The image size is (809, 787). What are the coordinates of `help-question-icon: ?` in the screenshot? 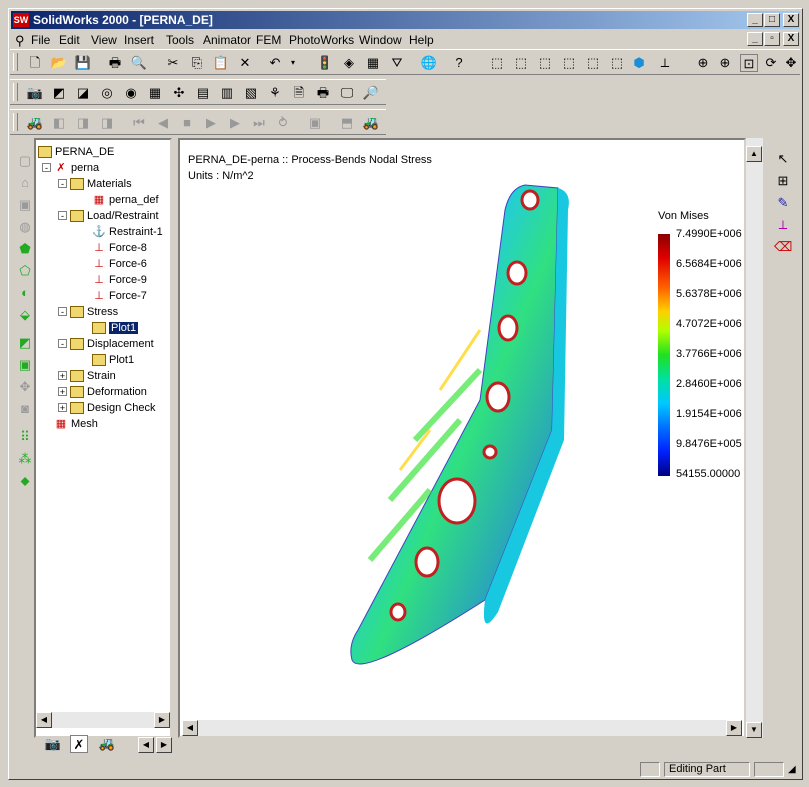 It's located at (459, 63).